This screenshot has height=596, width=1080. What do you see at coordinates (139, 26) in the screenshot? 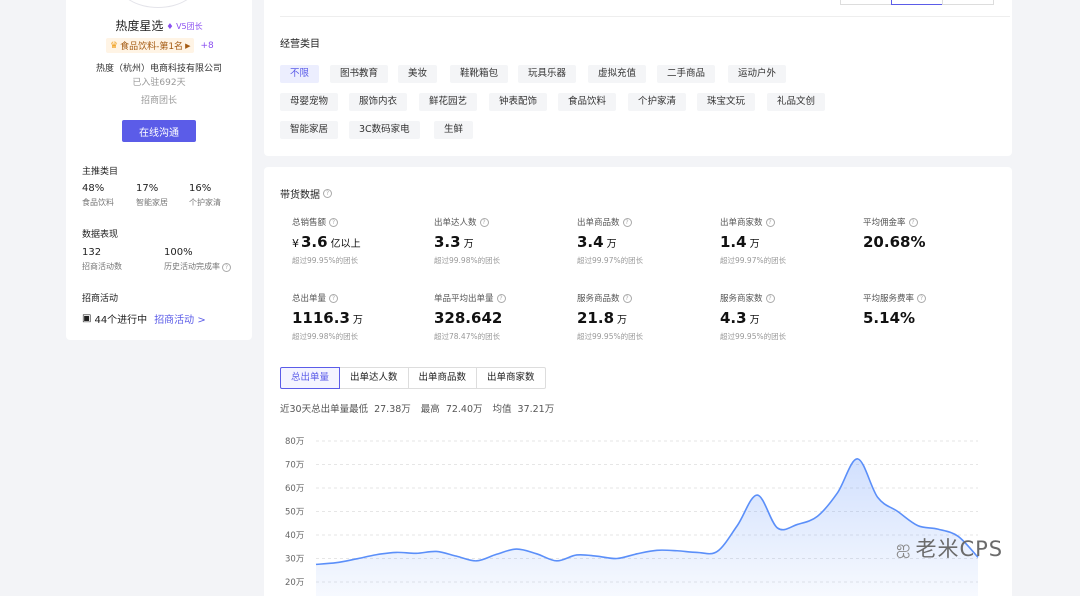
I see `profile-name: 热度星选` at bounding box center [139, 26].